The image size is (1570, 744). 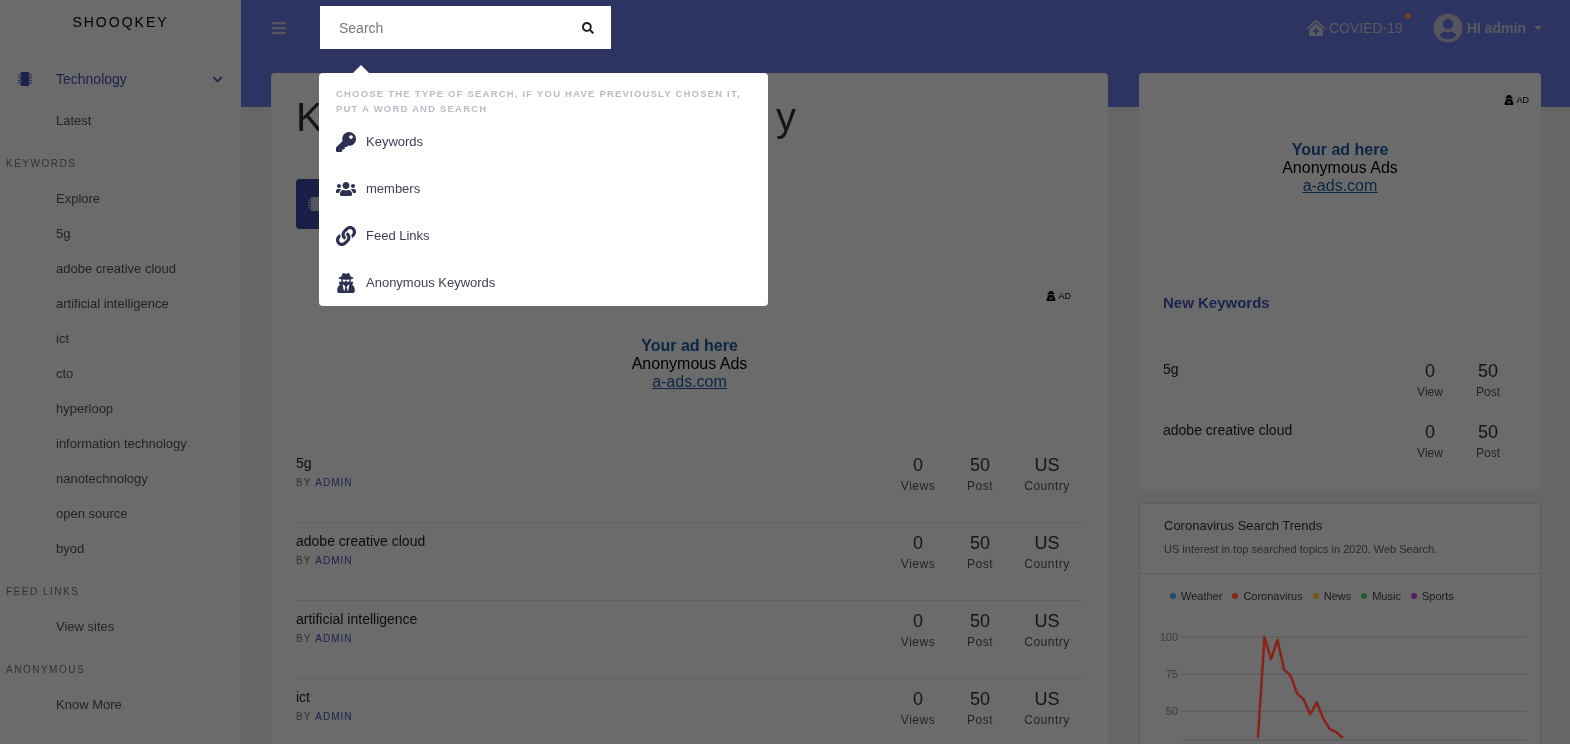 What do you see at coordinates (1315, 28) in the screenshot?
I see `house-icon` at bounding box center [1315, 28].